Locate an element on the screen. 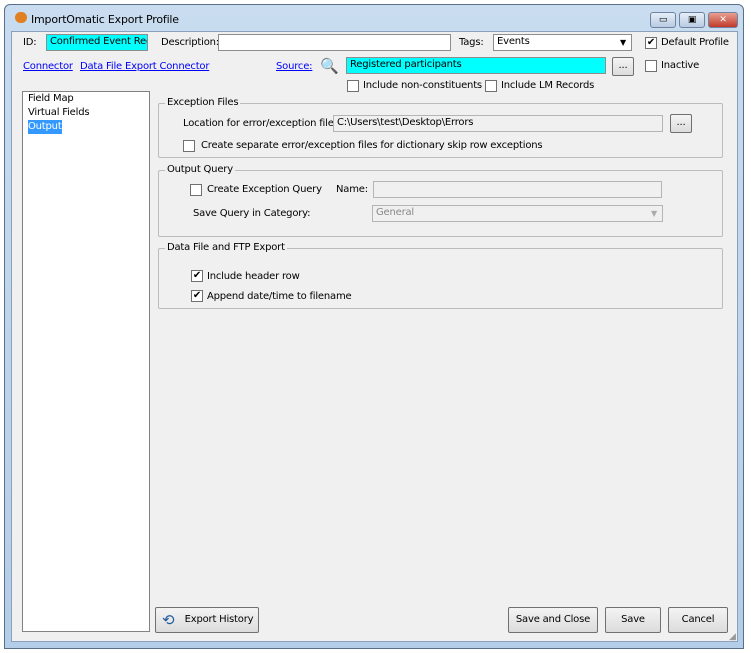 The image size is (751, 653). include-nonconstituents-checkbox is located at coordinates (353, 86).